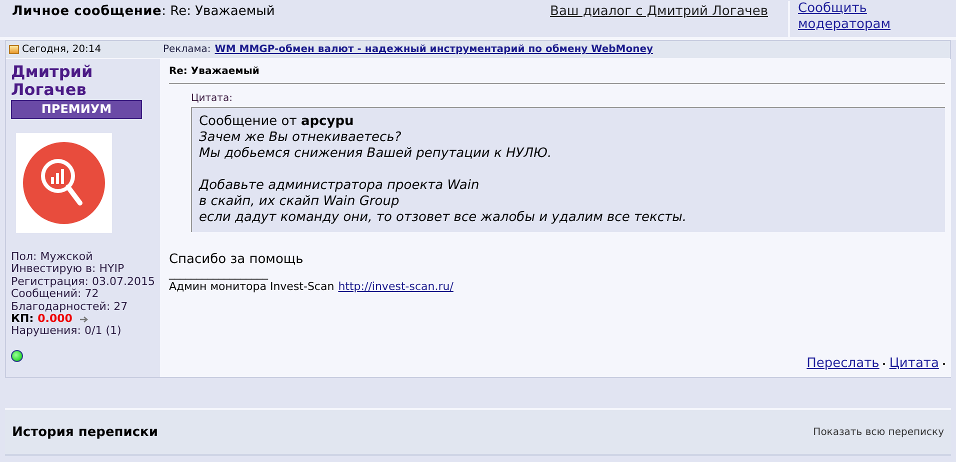  What do you see at coordinates (219, 273) in the screenshot?
I see `signature-rule: __________________` at bounding box center [219, 273].